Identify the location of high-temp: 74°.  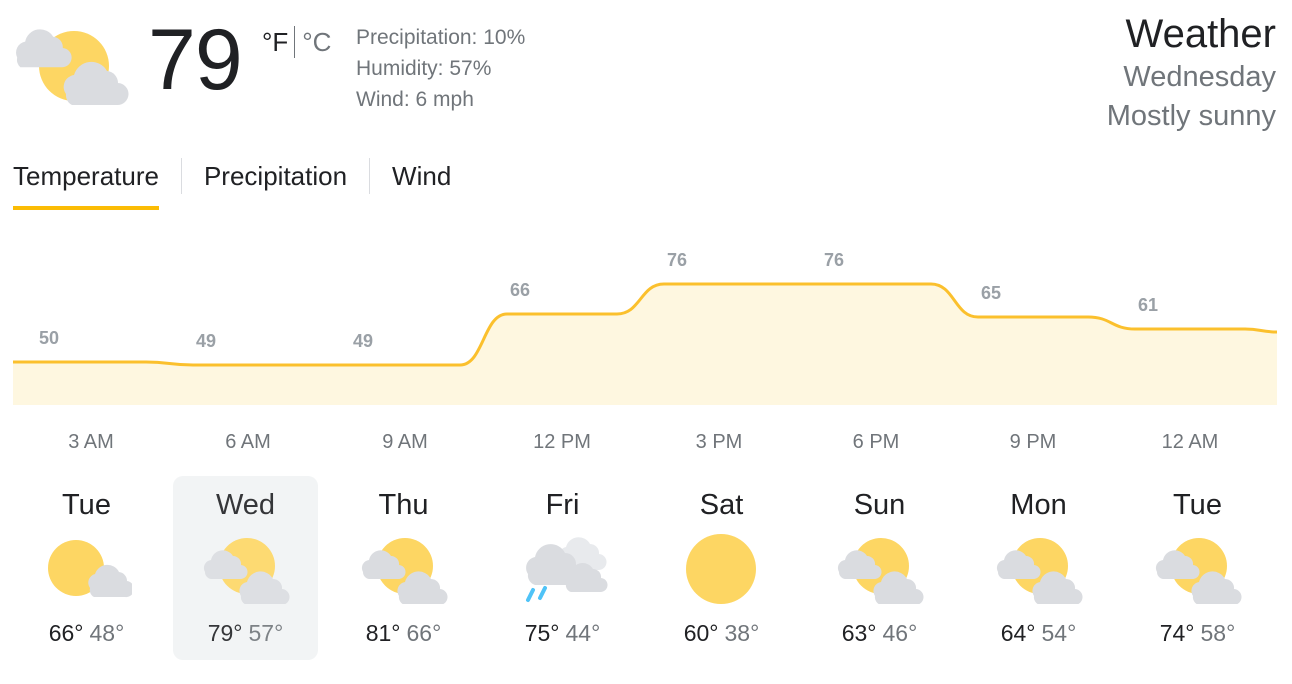
(1177, 633).